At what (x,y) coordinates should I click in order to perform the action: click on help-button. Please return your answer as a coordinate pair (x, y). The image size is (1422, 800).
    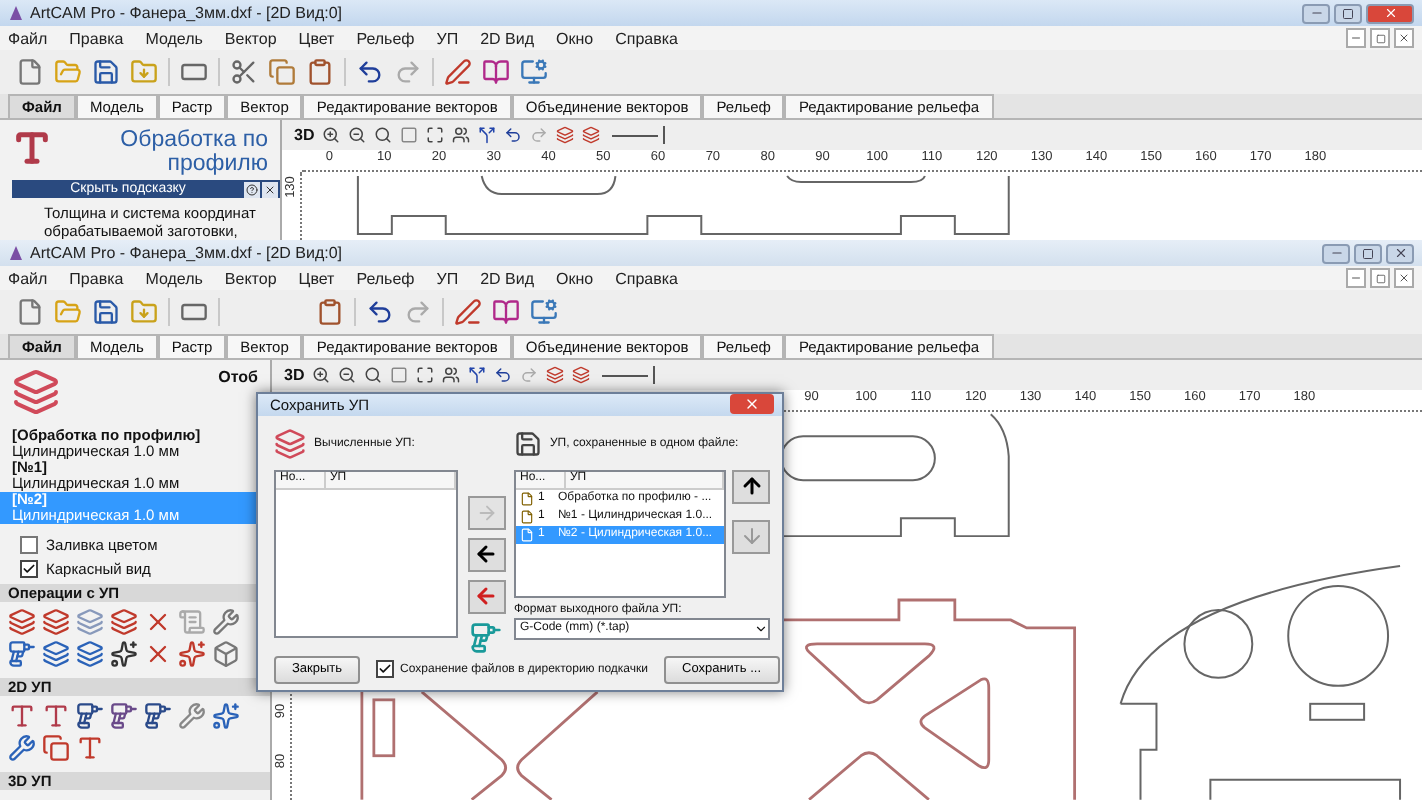
    Looking at the image, I should click on (252, 189).